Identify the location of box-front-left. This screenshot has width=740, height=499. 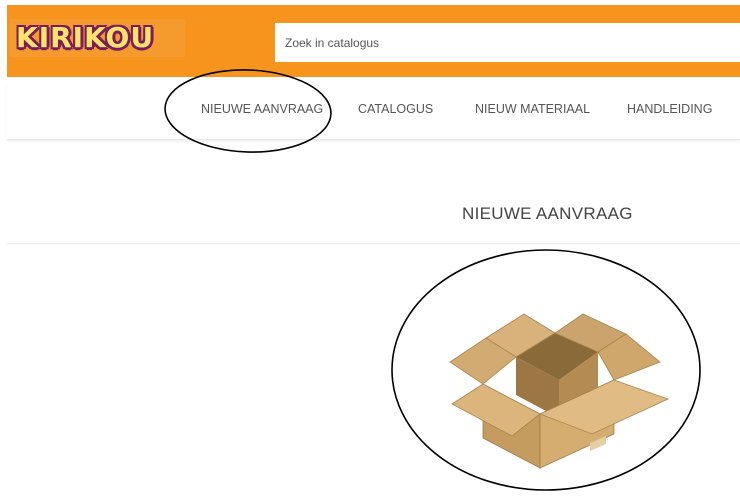
(511, 426).